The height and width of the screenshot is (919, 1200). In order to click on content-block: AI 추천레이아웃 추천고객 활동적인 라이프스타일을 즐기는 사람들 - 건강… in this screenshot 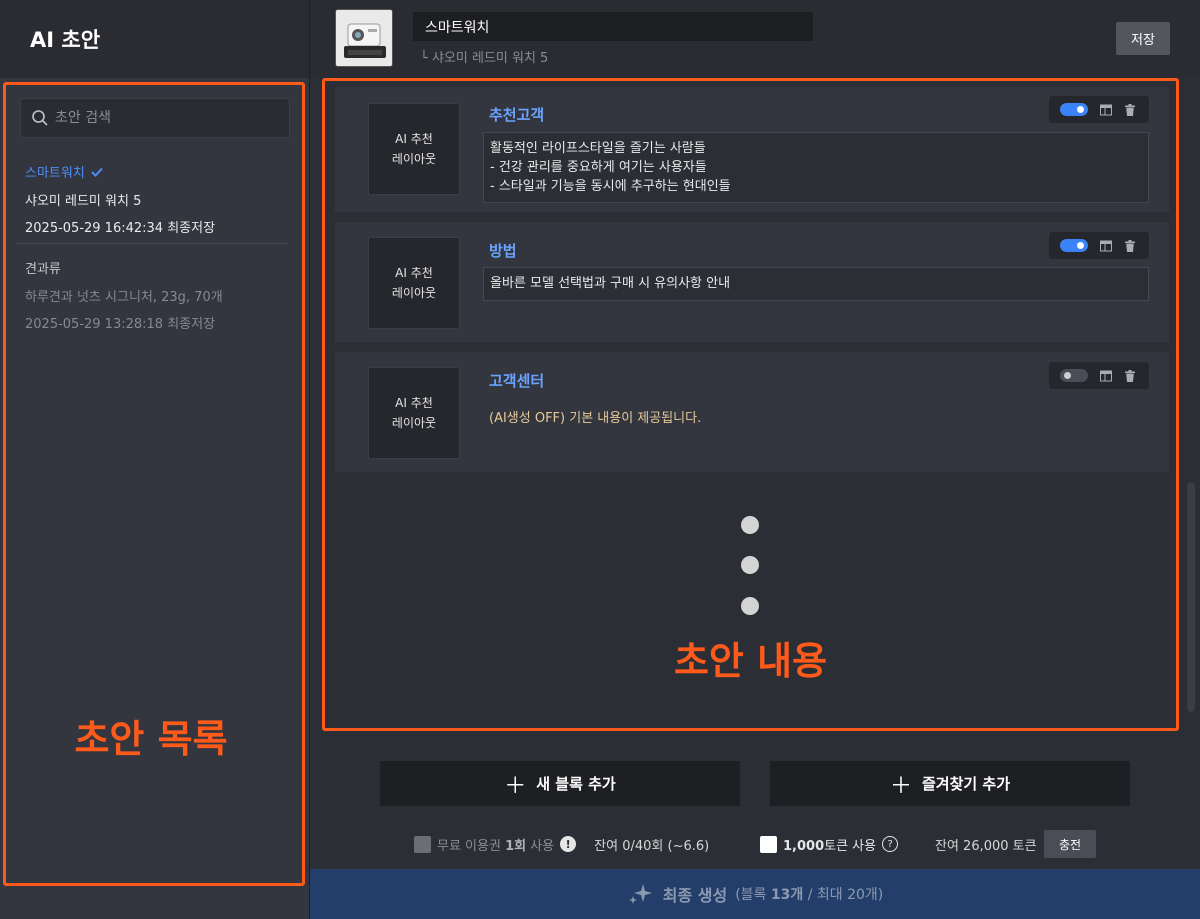, I will do `click(752, 149)`.